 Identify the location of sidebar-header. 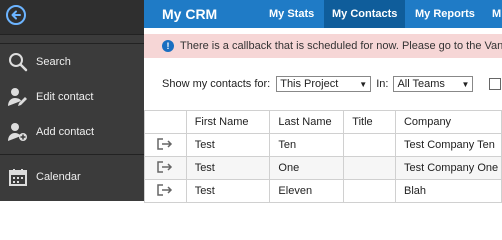
(72, 17).